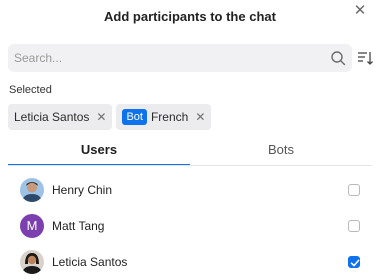  Describe the element at coordinates (134, 117) in the screenshot. I see `bot-badge: Bot` at that location.